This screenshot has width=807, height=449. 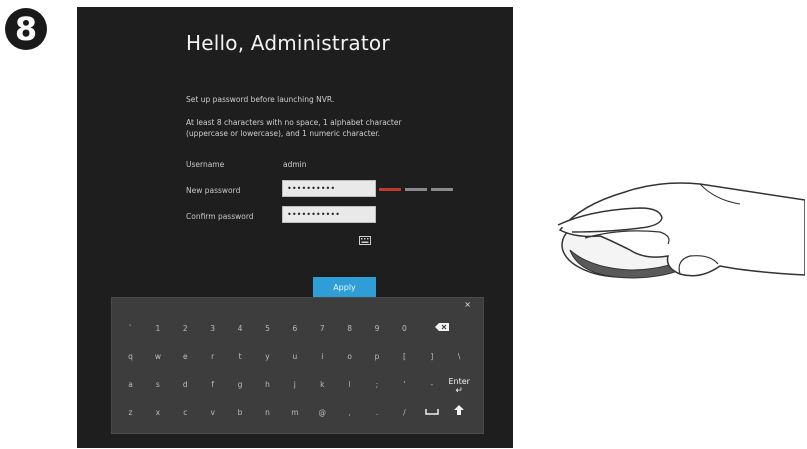 I want to click on key: t, so click(x=240, y=357).